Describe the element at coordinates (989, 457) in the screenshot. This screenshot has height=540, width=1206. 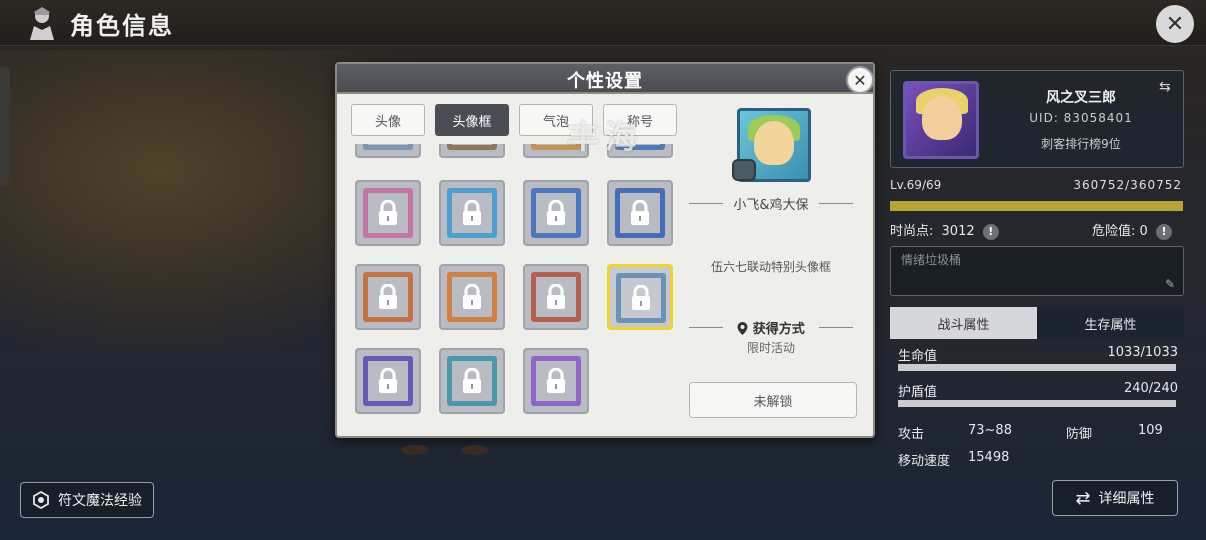
I see `speed-value: 15498` at that location.